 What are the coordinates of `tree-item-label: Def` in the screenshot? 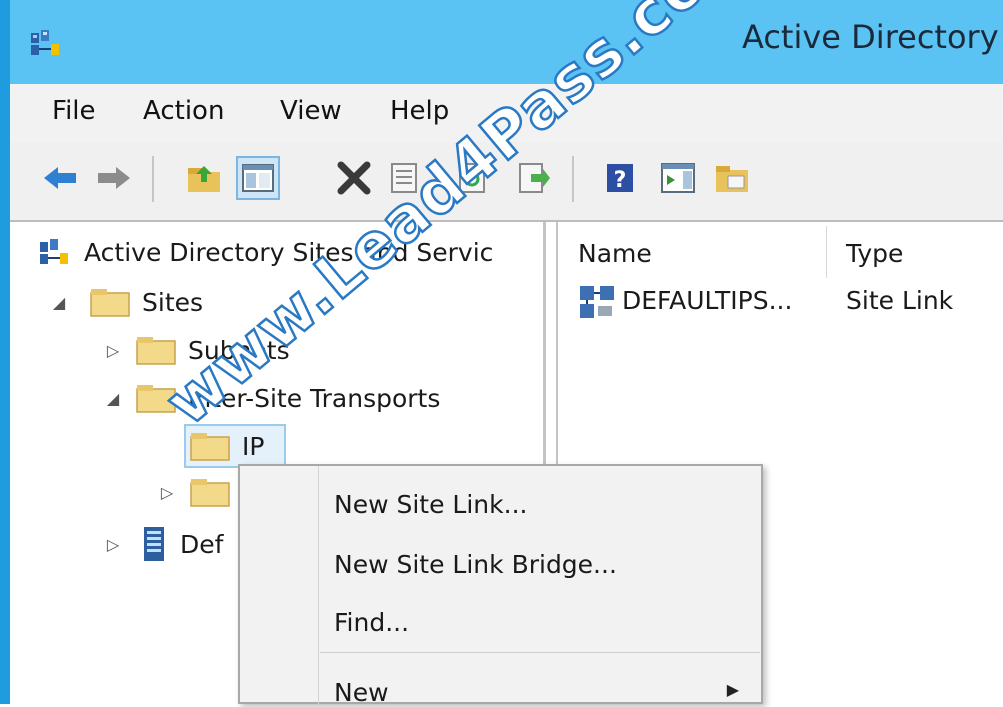 It's located at (202, 544).